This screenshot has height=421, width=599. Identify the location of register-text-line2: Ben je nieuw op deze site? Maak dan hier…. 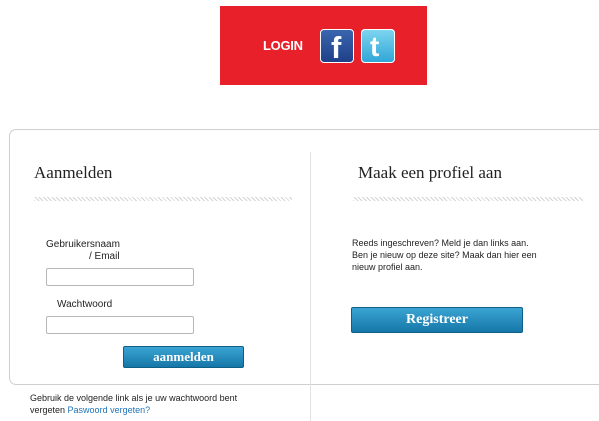
(444, 255).